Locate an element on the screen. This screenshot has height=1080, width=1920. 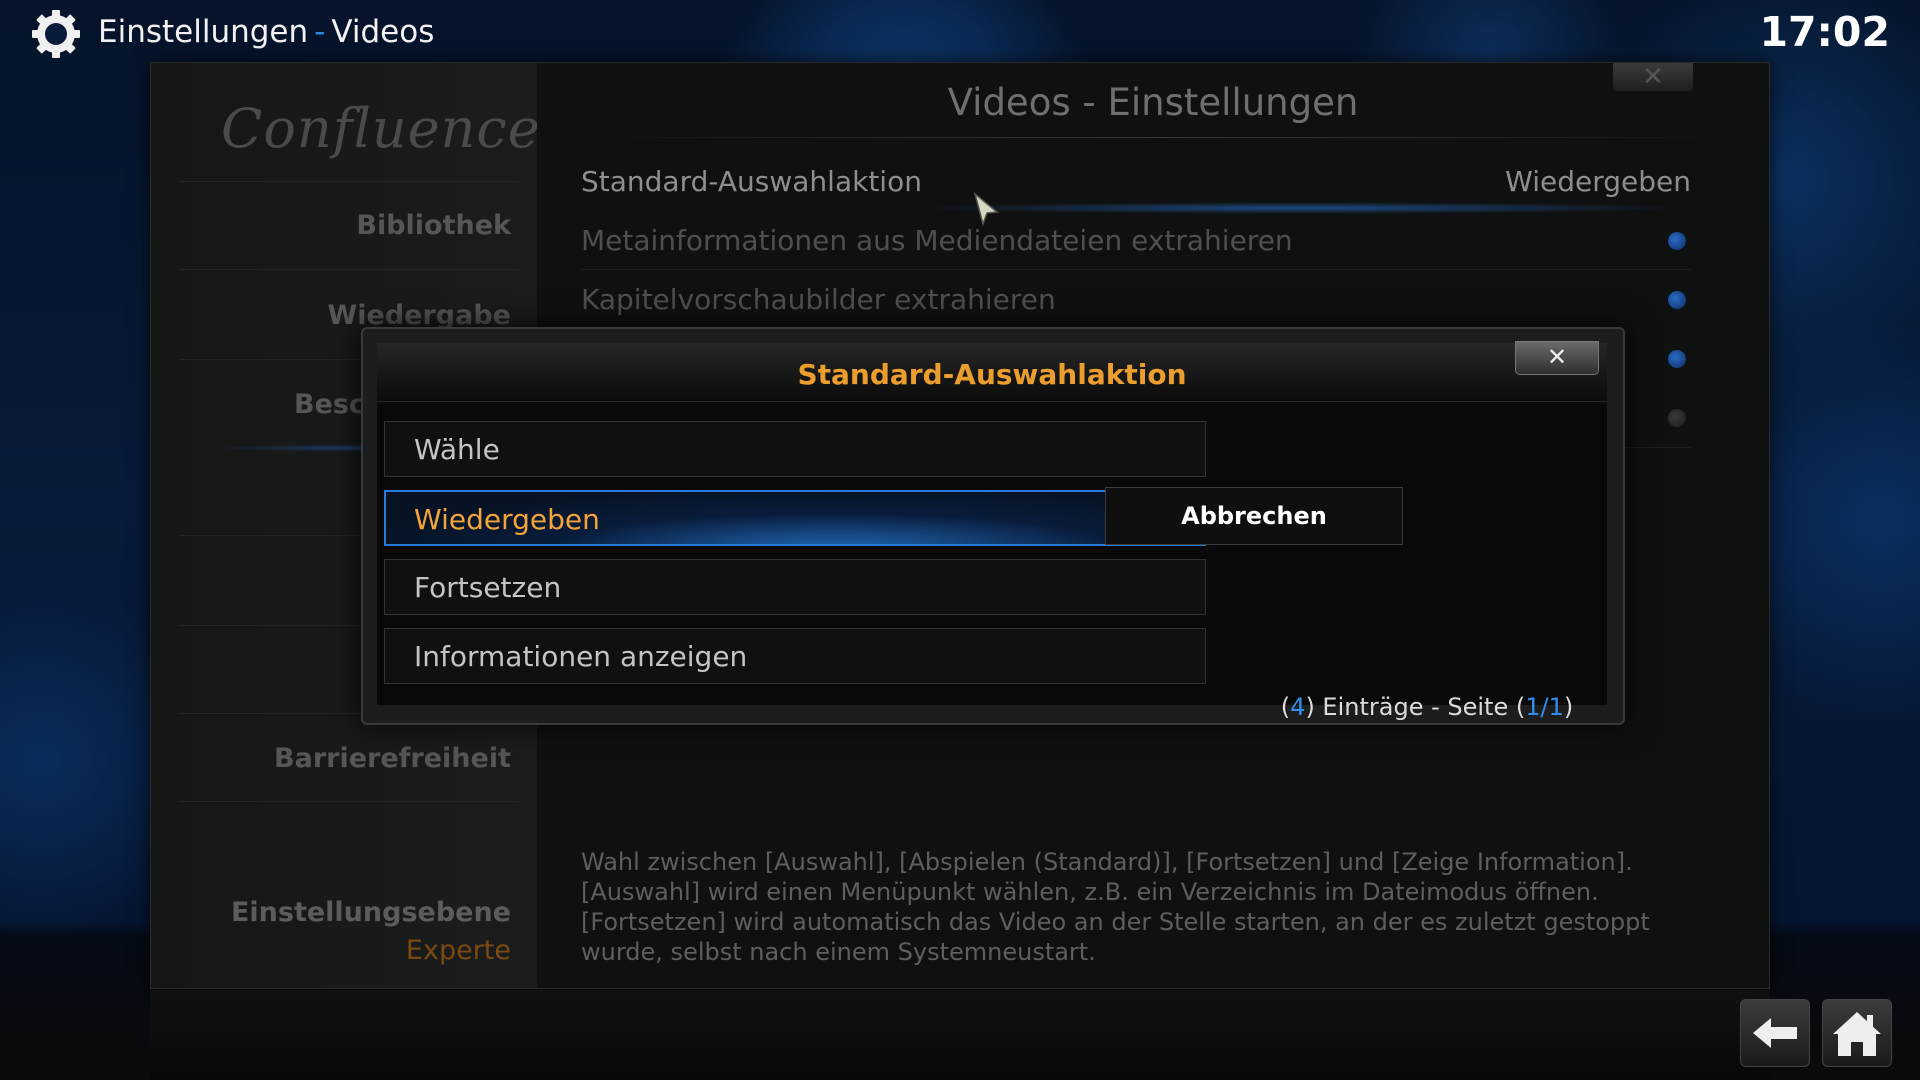
page-title: Videos - Einstellungen is located at coordinates (1153, 102).